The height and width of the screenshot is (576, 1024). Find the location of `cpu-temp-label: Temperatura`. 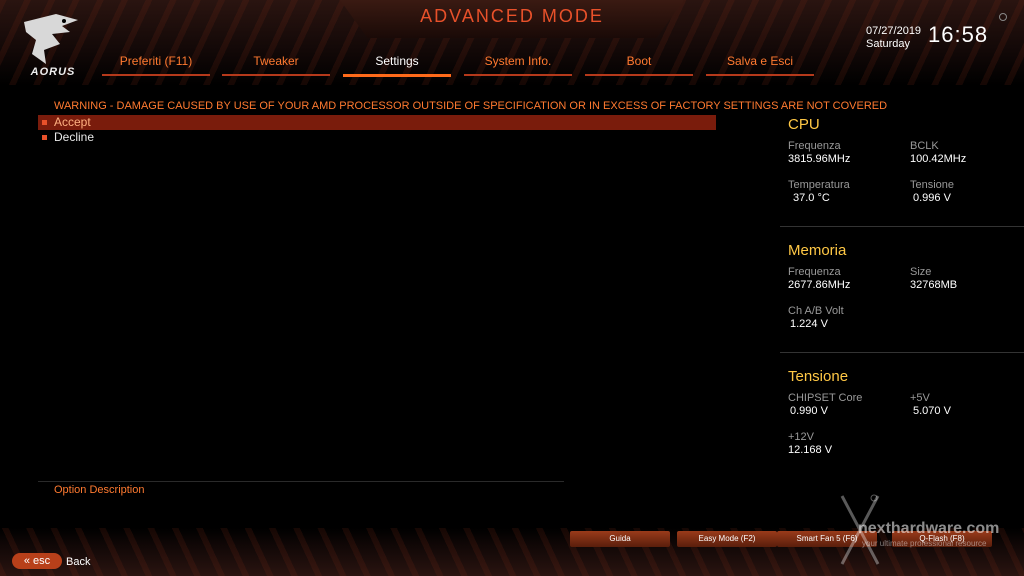

cpu-temp-label: Temperatura is located at coordinates (819, 185).